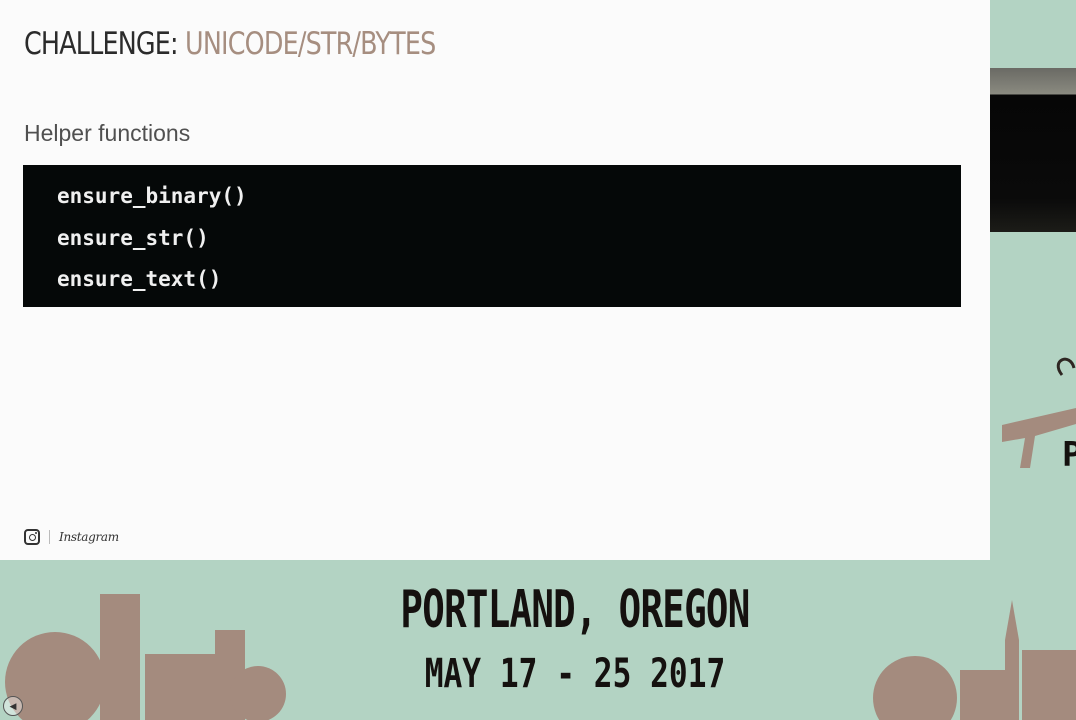  I want to click on brand-footer: Instagram, so click(71, 537).